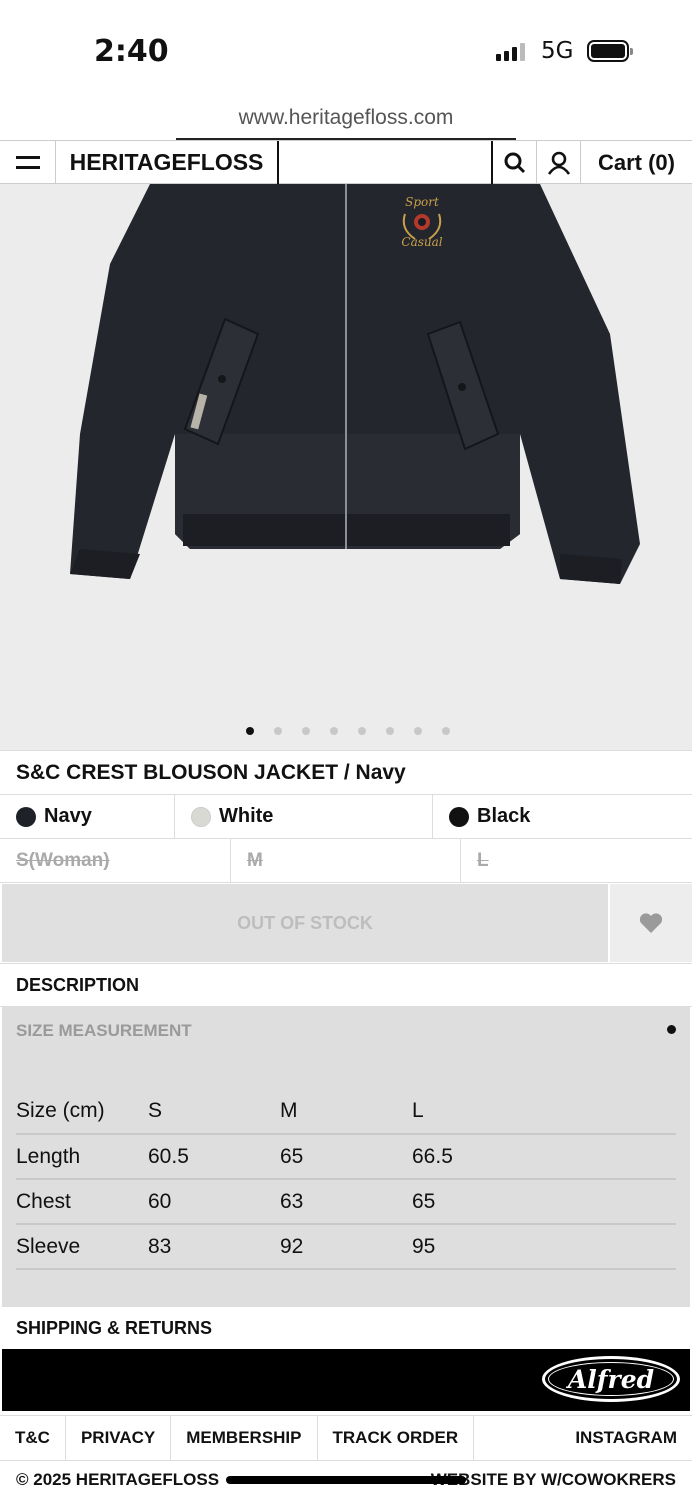 The image size is (692, 1500). What do you see at coordinates (576, 860) in the screenshot?
I see `size-option-l: L` at bounding box center [576, 860].